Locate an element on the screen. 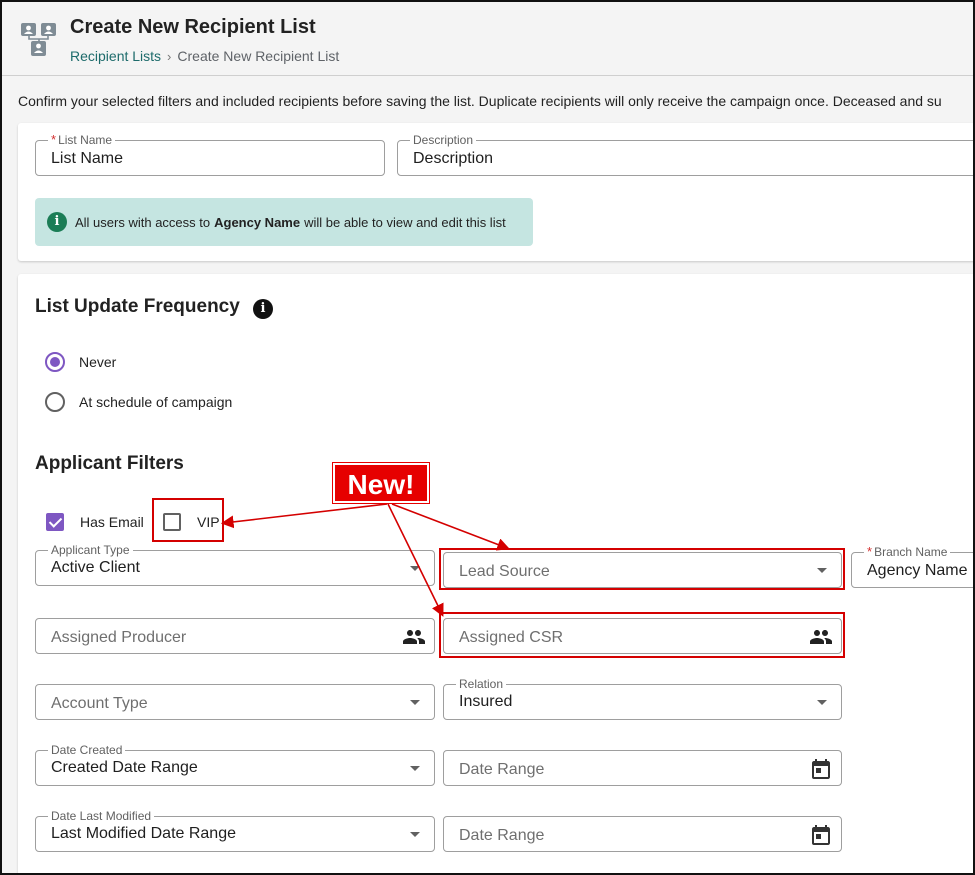 This screenshot has height=875, width=975. date-created-select: Date Created Created Date Range is located at coordinates (235, 764).